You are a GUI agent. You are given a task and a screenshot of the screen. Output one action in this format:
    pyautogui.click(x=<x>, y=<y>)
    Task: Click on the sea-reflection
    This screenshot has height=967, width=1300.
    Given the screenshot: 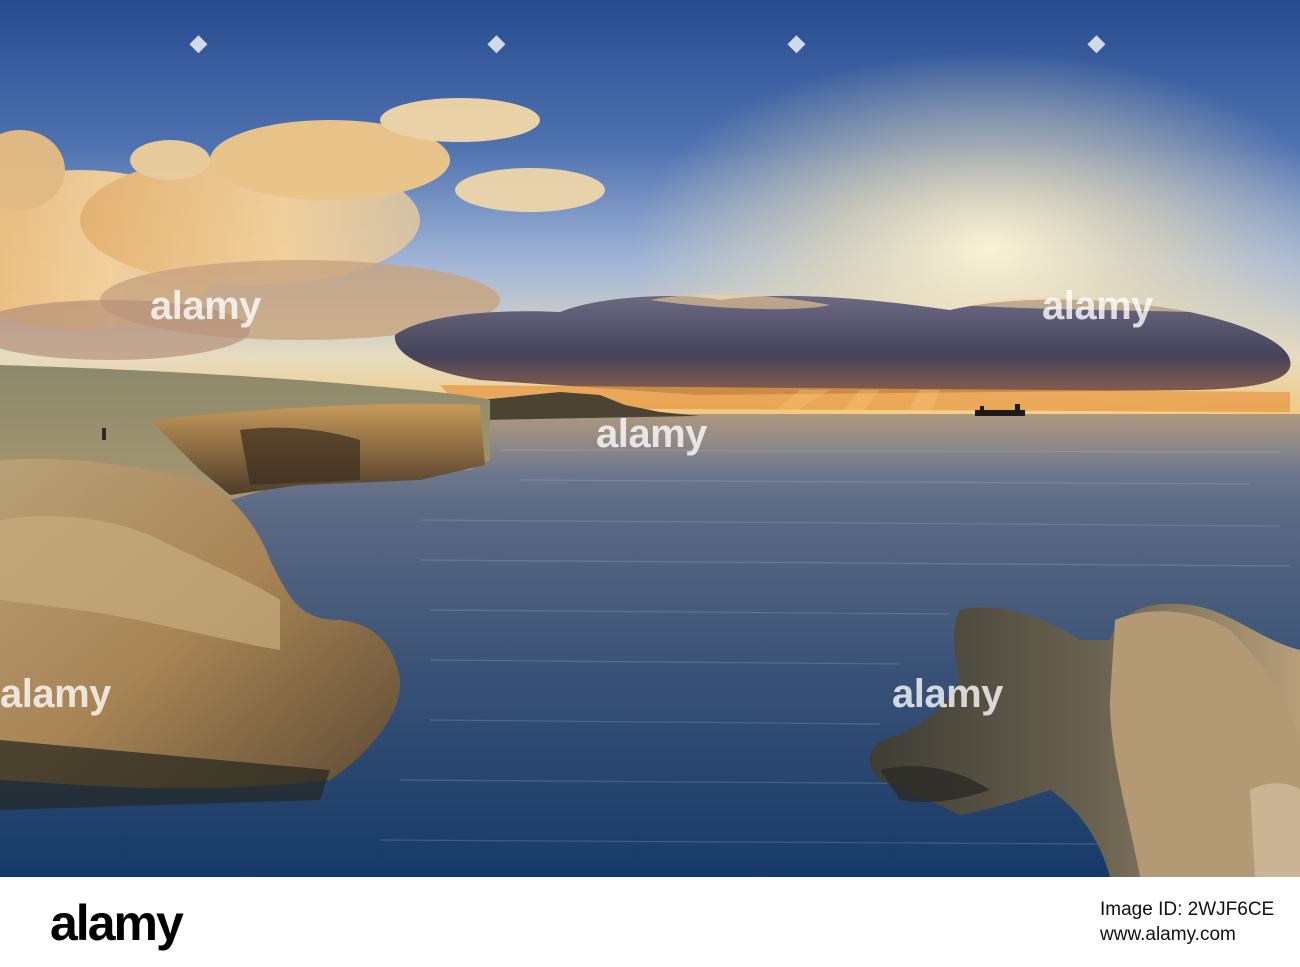 What is the action you would take?
    pyautogui.click(x=890, y=444)
    